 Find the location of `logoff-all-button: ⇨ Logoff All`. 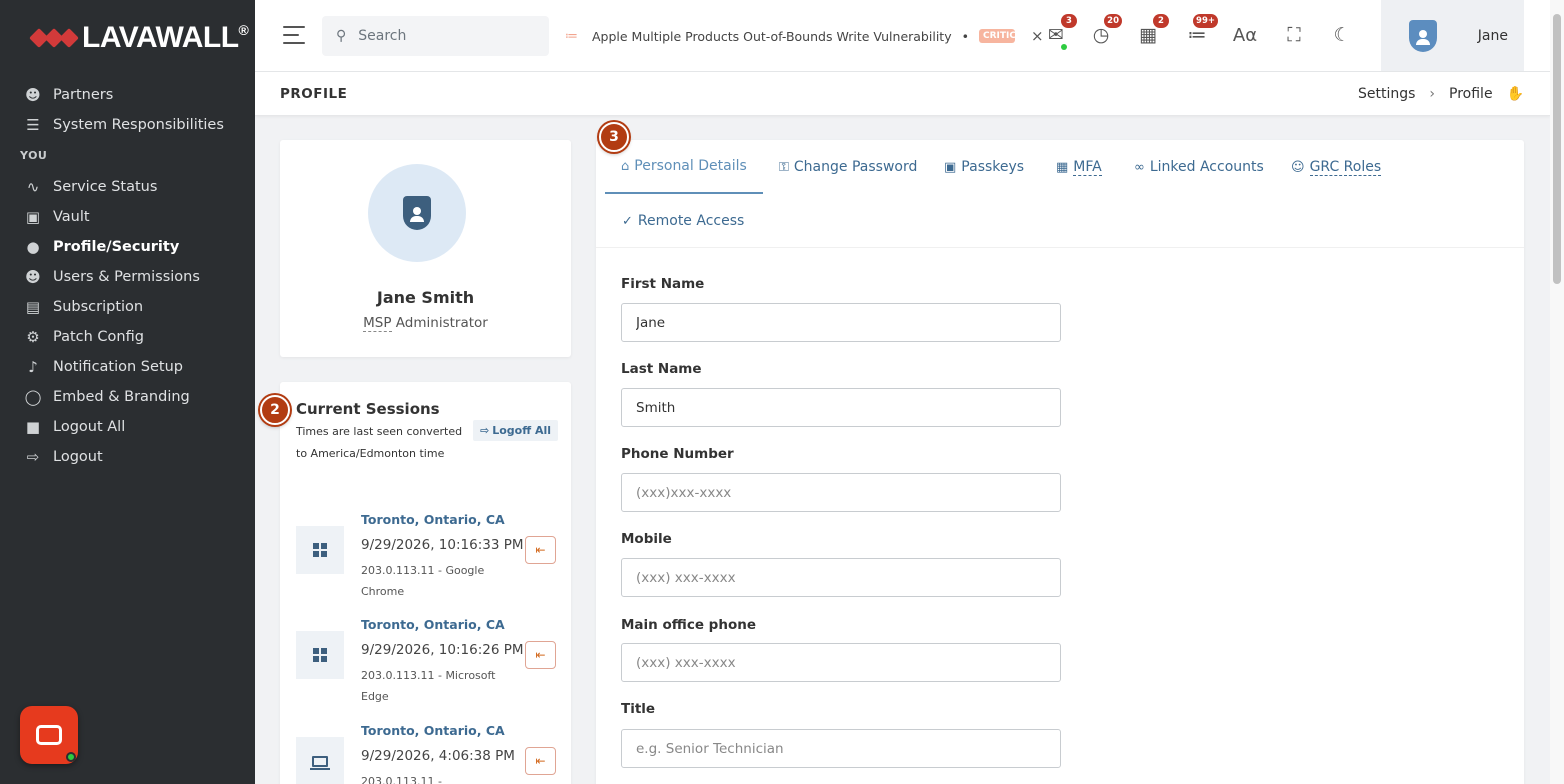

logoff-all-button: ⇨ Logoff All is located at coordinates (516, 430).